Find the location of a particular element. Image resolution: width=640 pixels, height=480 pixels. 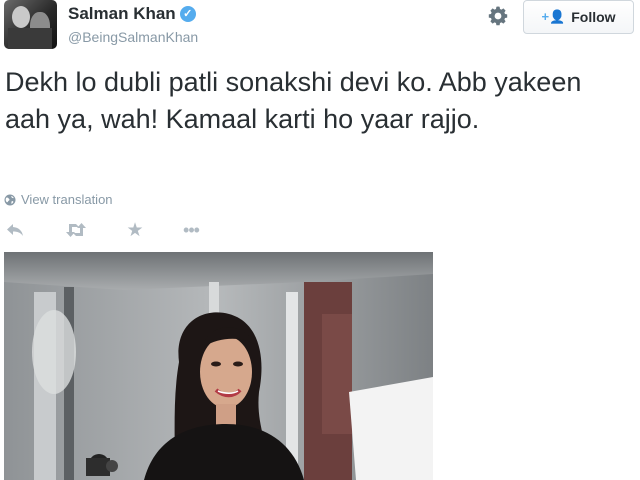

globe-icon is located at coordinates (10, 199).